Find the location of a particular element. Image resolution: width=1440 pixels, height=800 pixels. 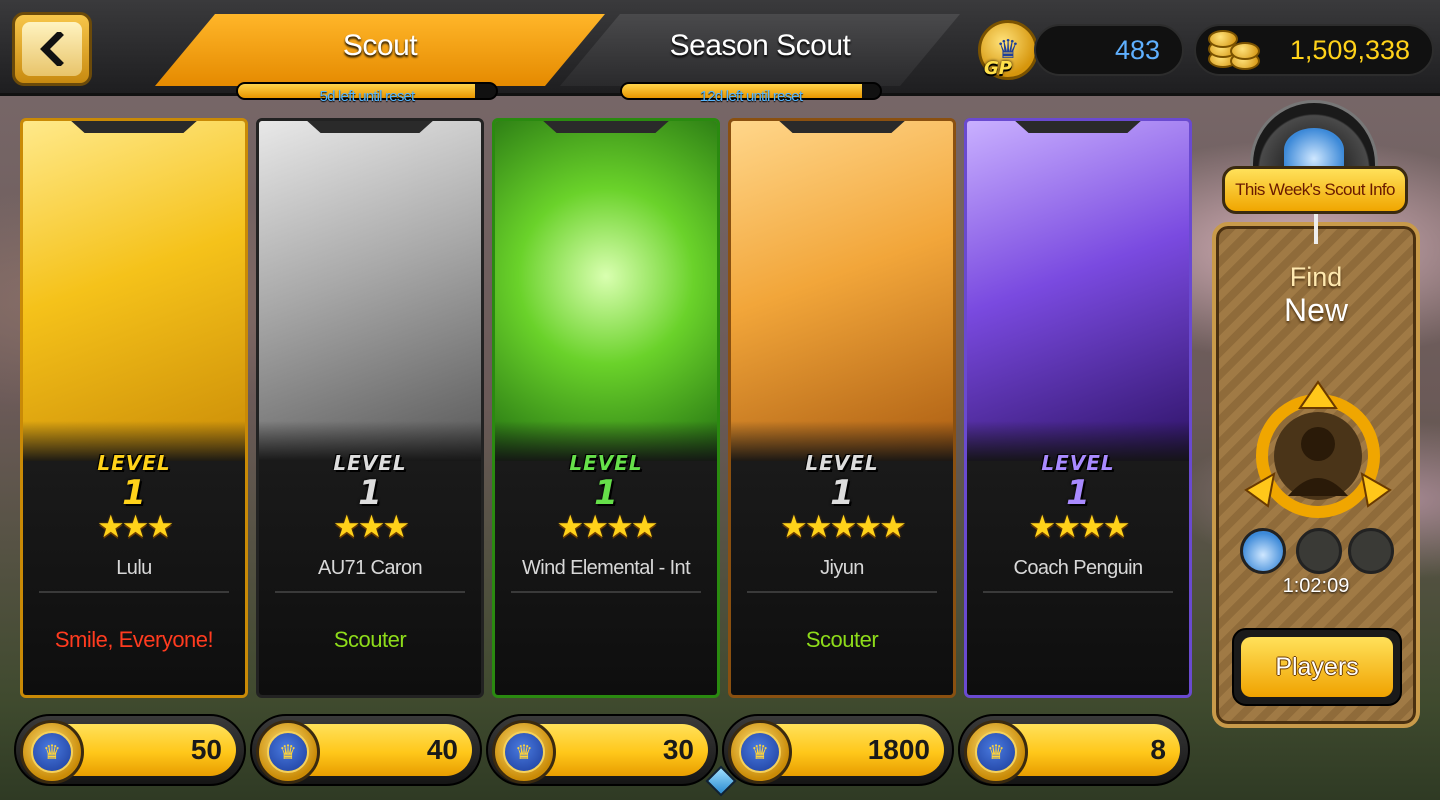

scout-price-button: ♛ 1800 is located at coordinates (838, 750).